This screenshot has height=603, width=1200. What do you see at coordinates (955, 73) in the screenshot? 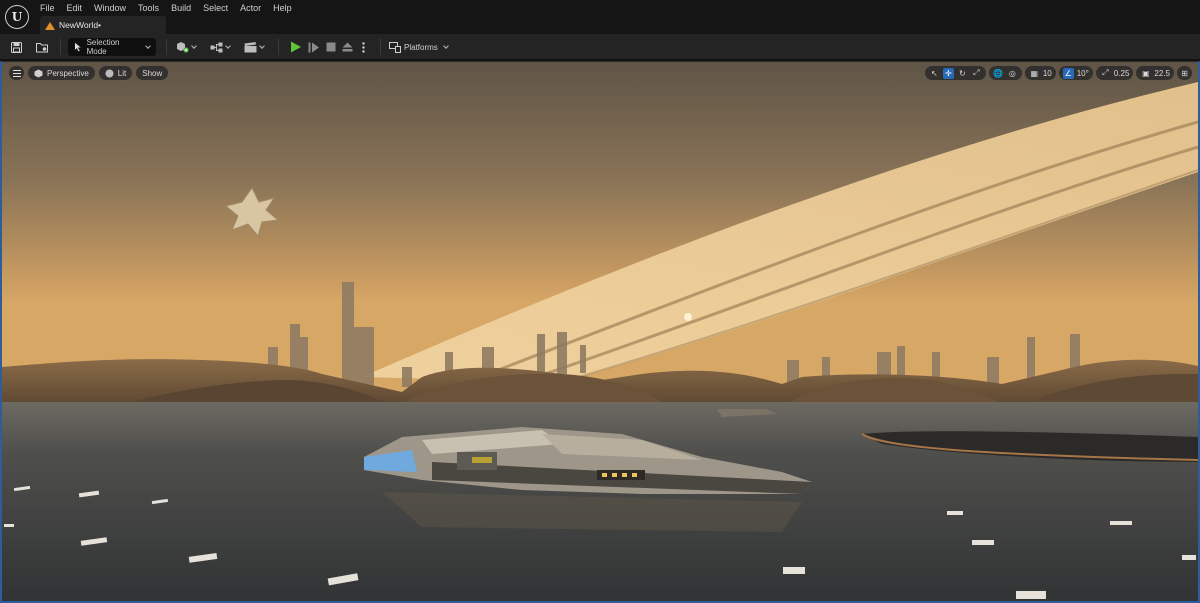
I see `transform-tools: ↖ ✛ ↻ ⤢` at bounding box center [955, 73].